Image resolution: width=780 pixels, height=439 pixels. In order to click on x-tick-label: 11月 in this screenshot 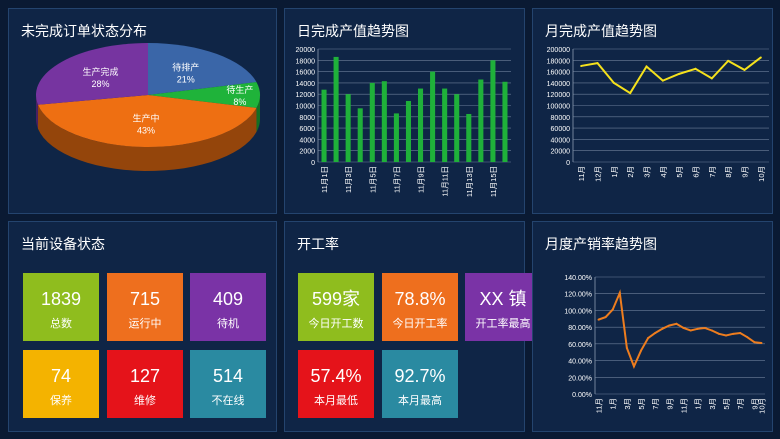, I will do `click(599, 405)`.